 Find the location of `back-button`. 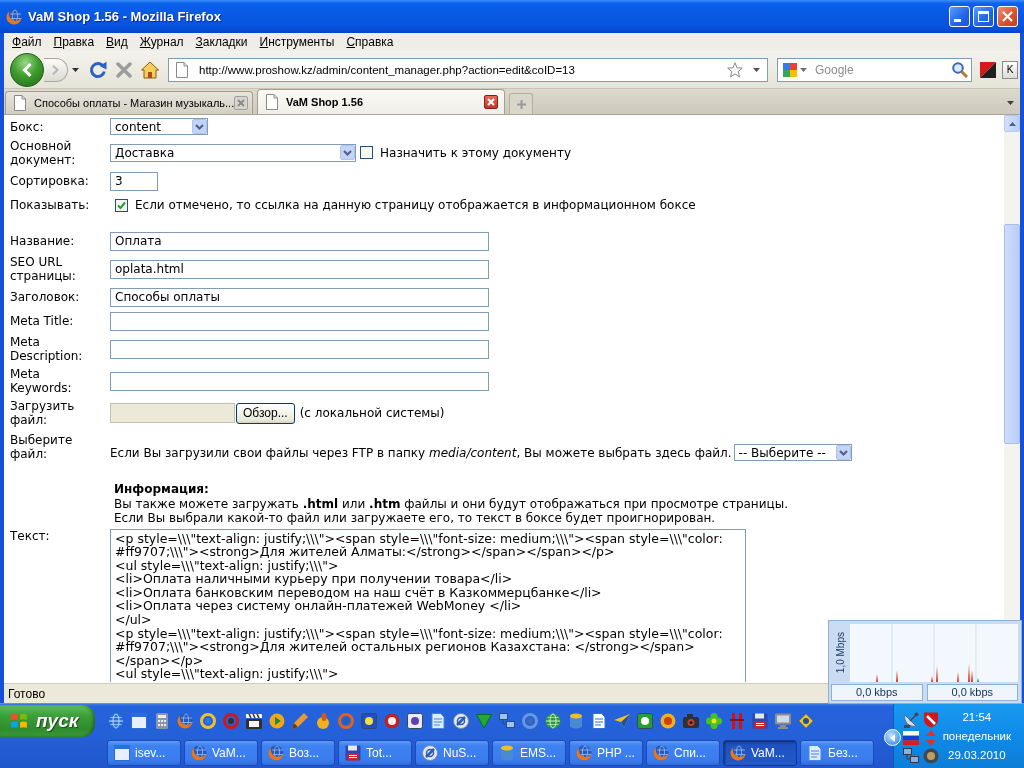

back-button is located at coordinates (27, 69).